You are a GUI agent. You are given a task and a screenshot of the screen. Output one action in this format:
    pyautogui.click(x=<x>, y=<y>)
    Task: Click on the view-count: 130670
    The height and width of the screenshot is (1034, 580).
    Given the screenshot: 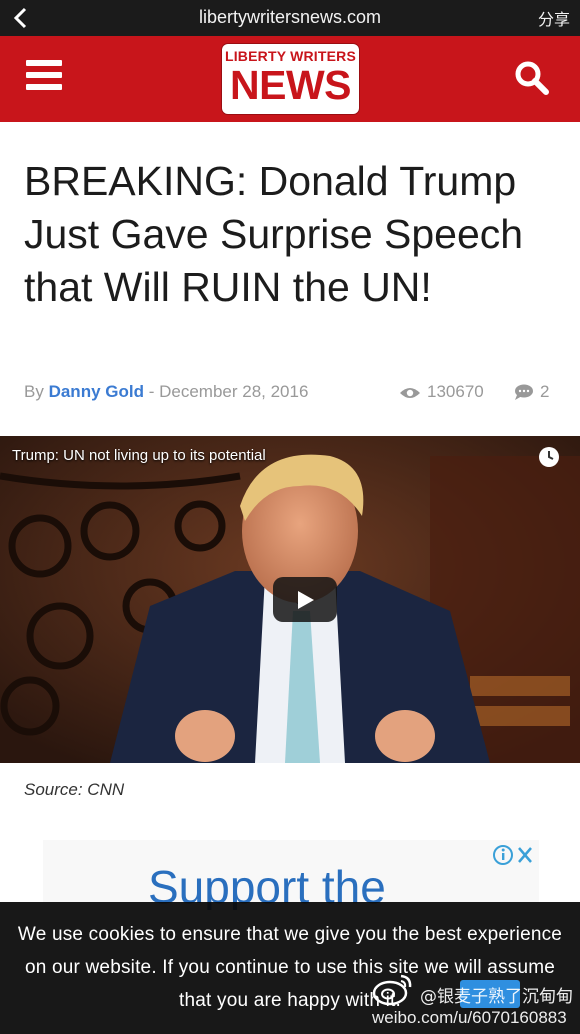 What is the action you would take?
    pyautogui.click(x=441, y=392)
    